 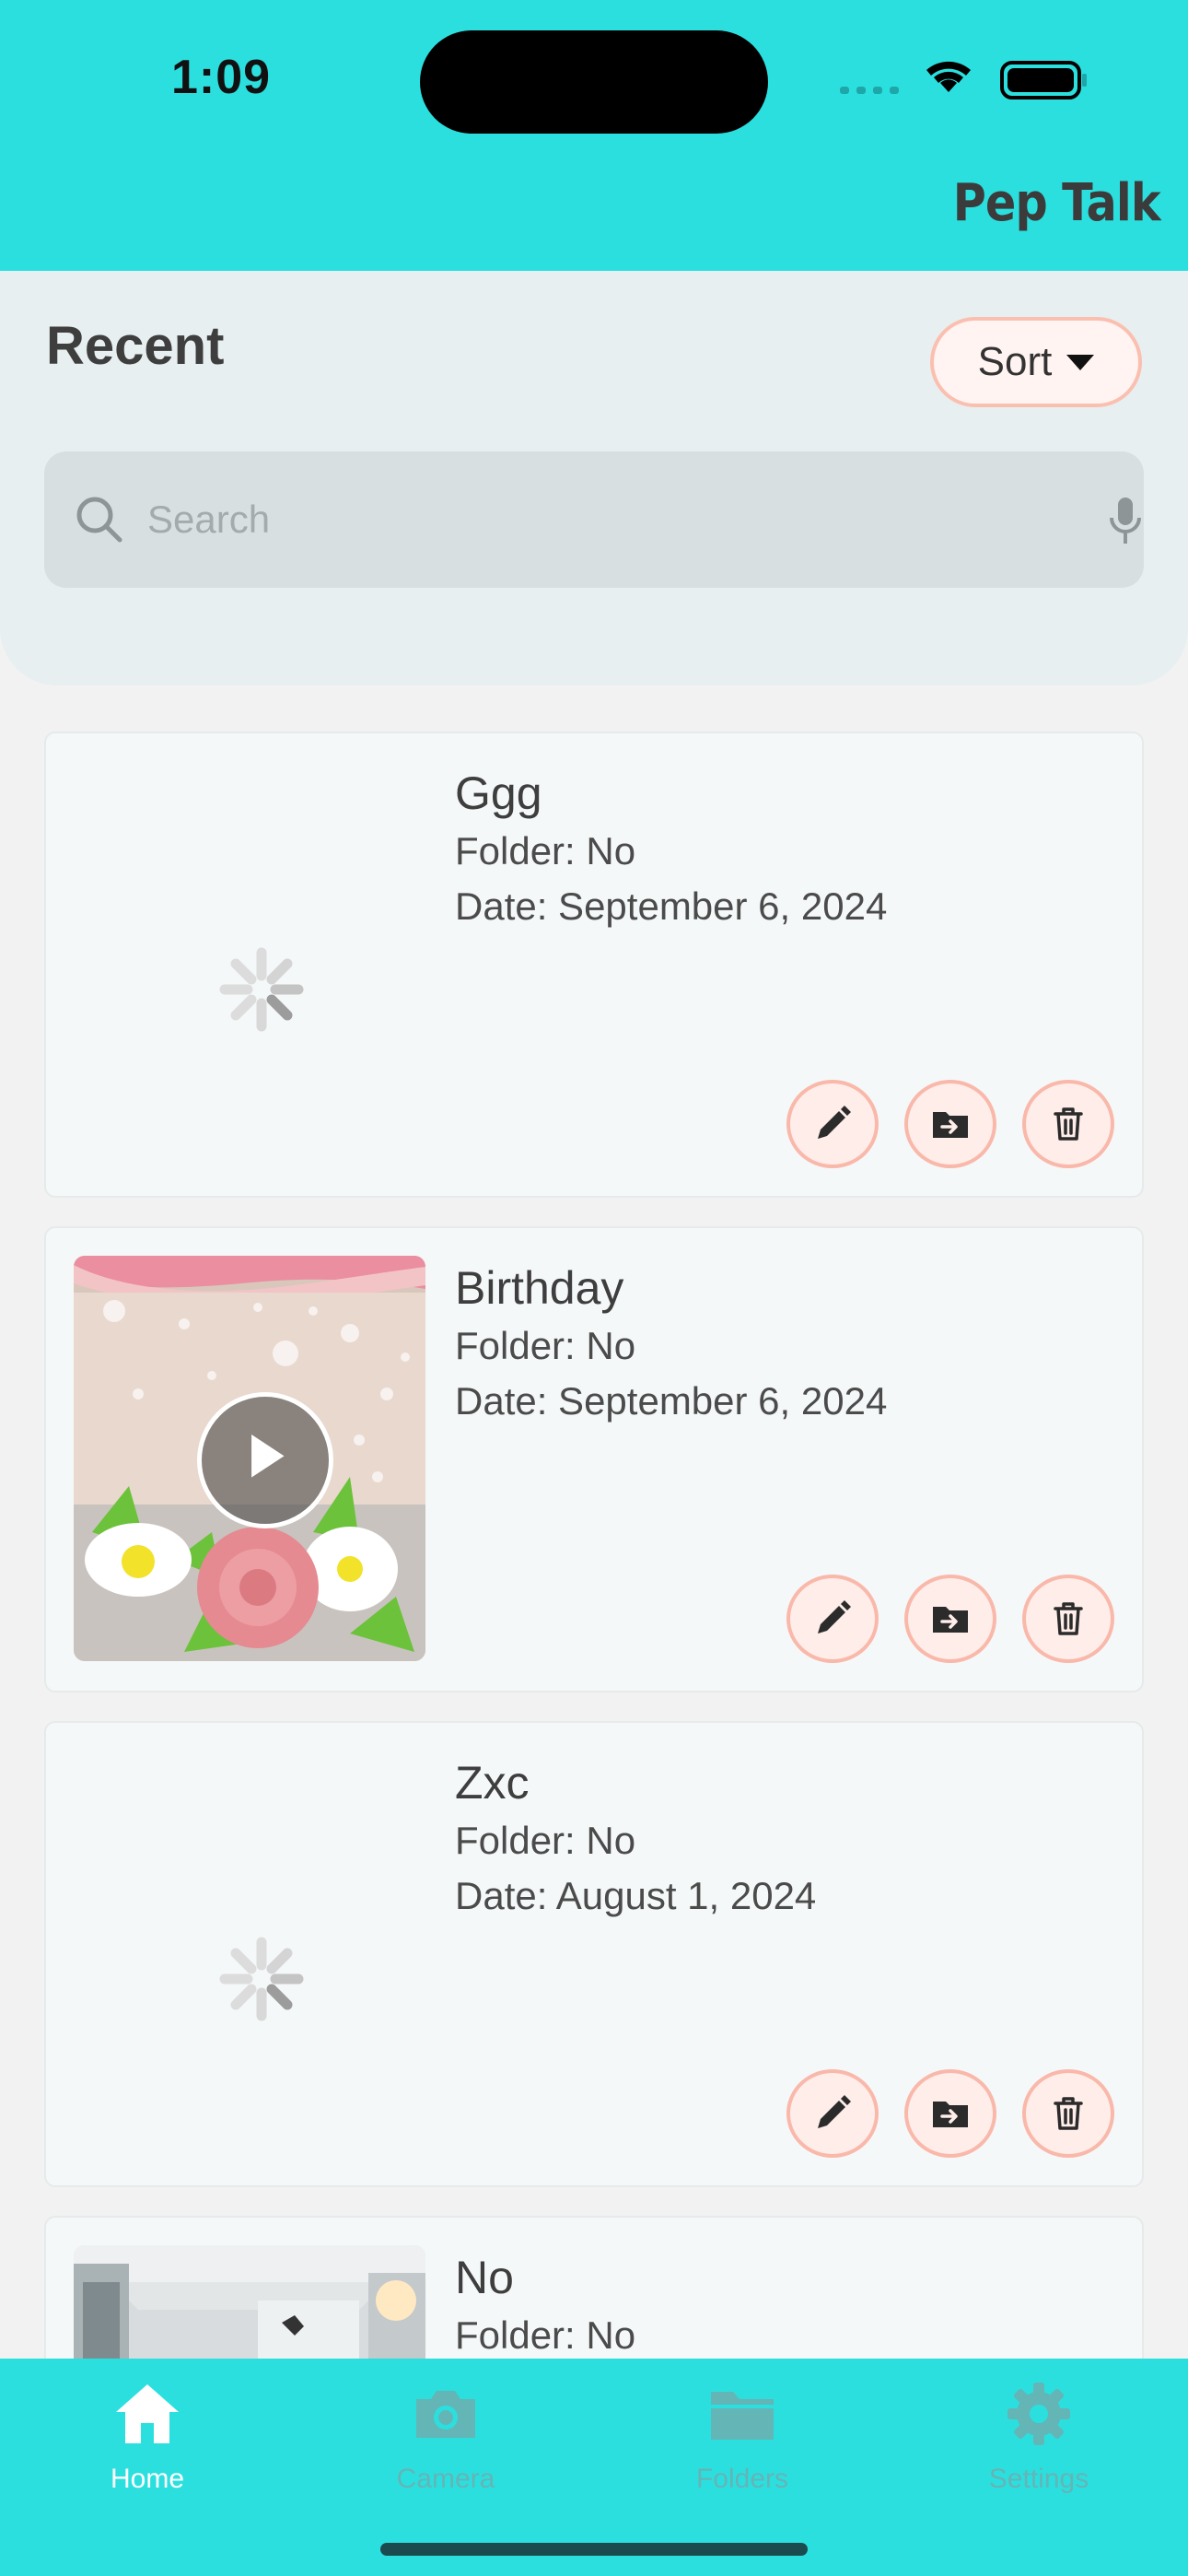 I want to click on tab-label: Folders, so click(x=742, y=2479).